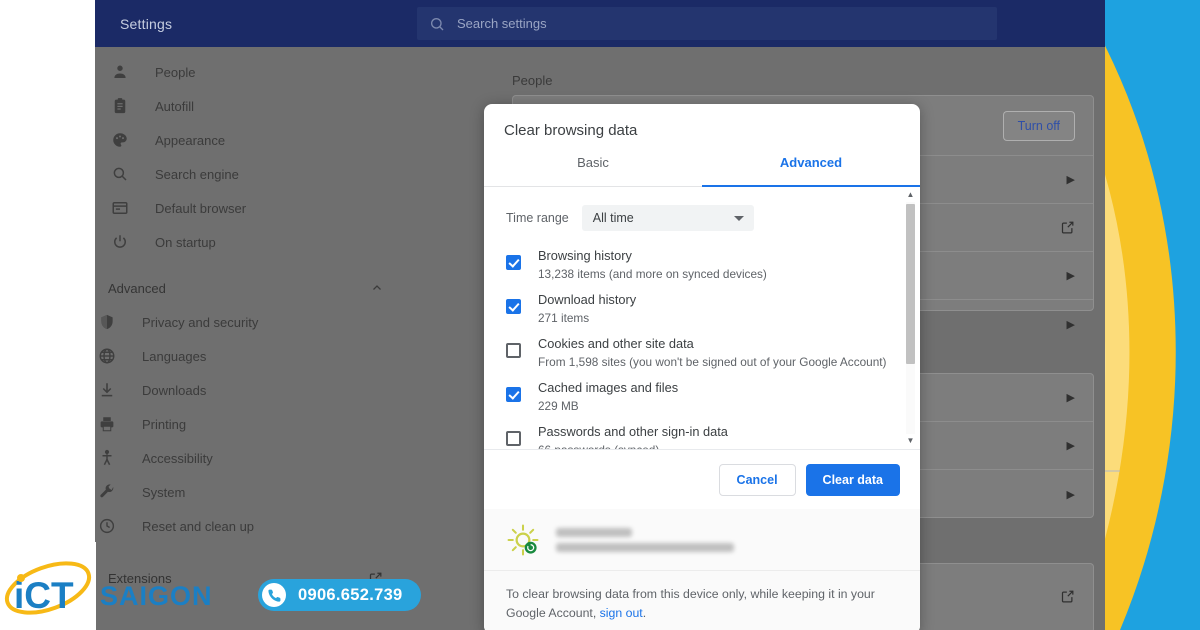 The image size is (1200, 630). I want to click on search-icon, so click(120, 174).